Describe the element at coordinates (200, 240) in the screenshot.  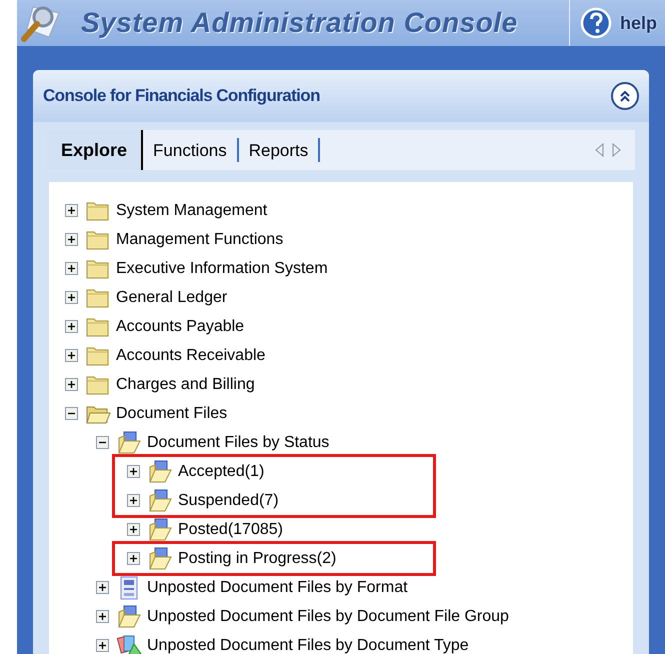
I see `tree-item: Management Functions` at that location.